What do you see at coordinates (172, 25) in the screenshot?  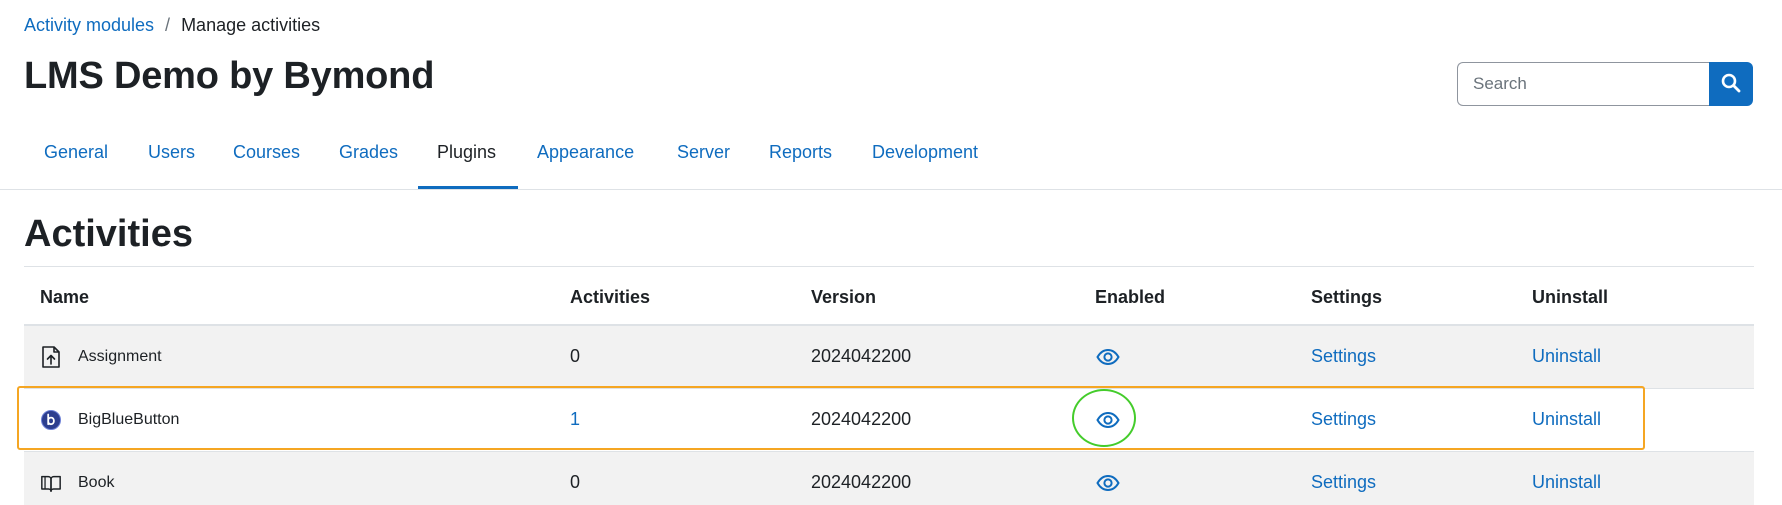 I see `breadcrumb: Activity modules / Manage activities` at bounding box center [172, 25].